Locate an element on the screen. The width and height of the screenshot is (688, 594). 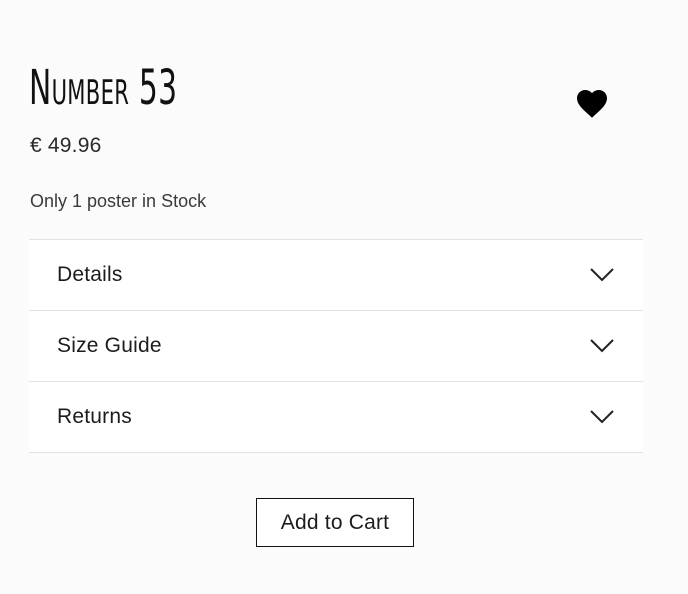
accordion-size-guide: Size Guide is located at coordinates (336, 346).